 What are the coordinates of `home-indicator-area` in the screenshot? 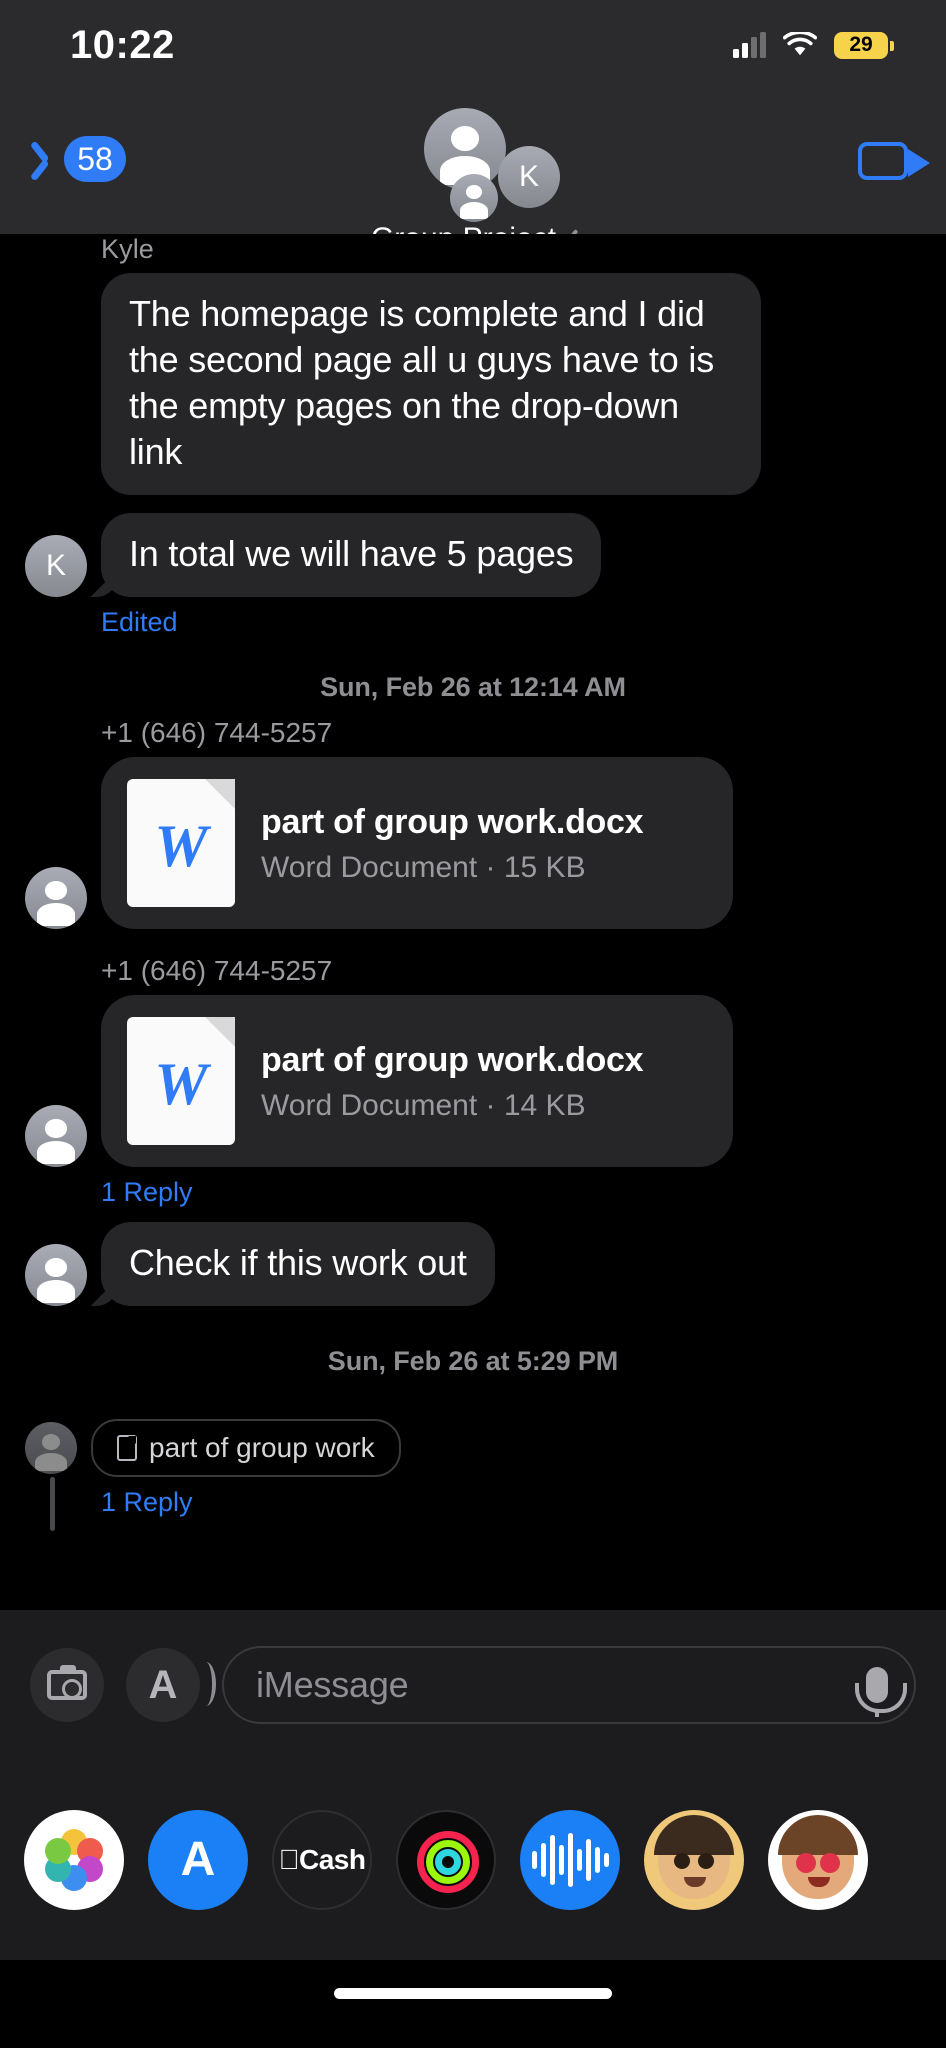 It's located at (473, 2004).